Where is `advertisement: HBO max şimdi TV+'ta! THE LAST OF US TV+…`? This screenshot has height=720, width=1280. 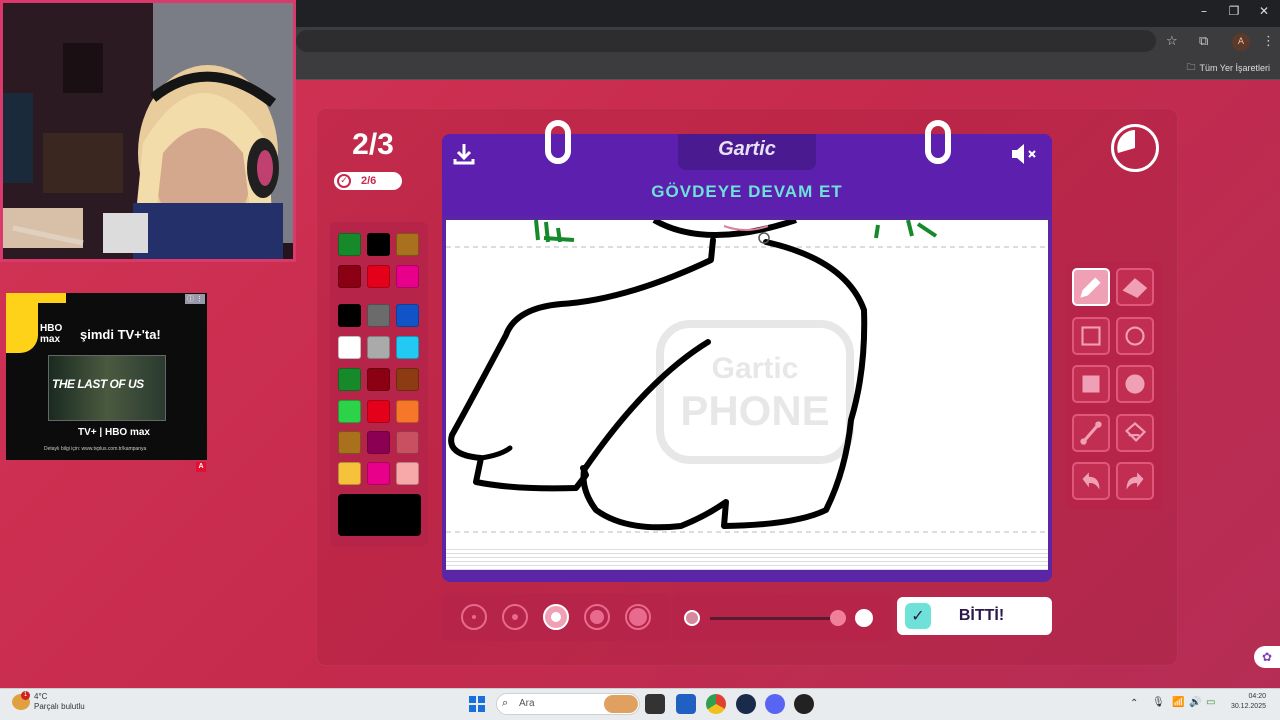 advertisement: HBO max şimdi TV+'ta! THE LAST OF US TV+… is located at coordinates (106, 376).